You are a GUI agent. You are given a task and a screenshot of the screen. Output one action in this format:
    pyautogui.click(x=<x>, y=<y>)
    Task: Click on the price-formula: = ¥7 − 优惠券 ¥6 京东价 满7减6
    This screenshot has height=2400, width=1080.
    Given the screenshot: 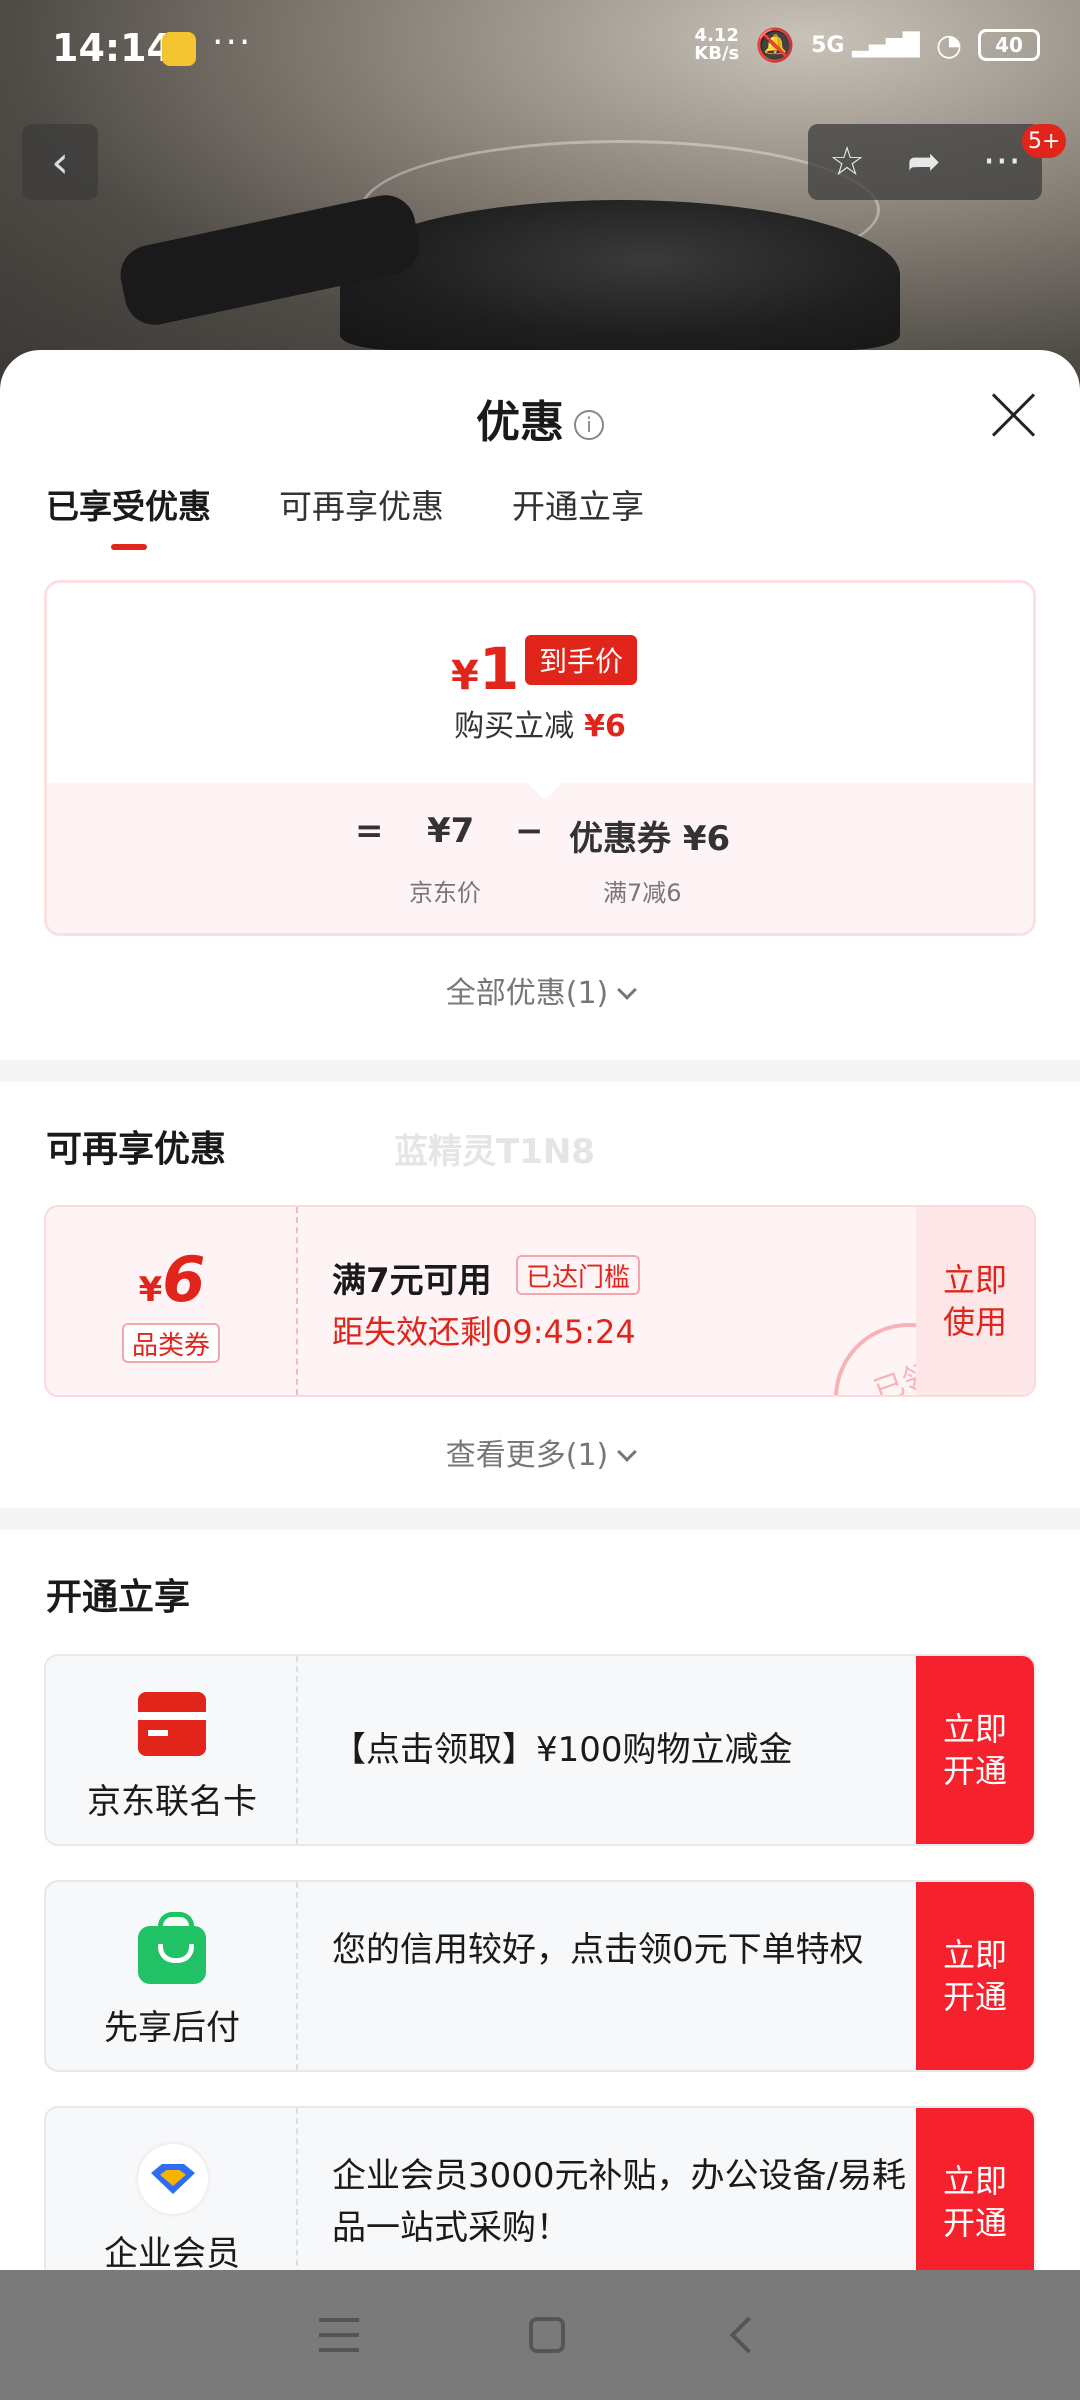 What is the action you would take?
    pyautogui.click(x=540, y=858)
    